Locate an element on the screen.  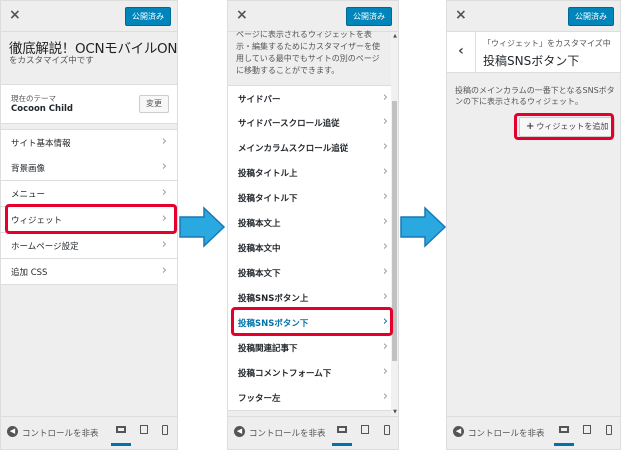
theme-caption: 現在のテーマ is located at coordinates (33, 98).